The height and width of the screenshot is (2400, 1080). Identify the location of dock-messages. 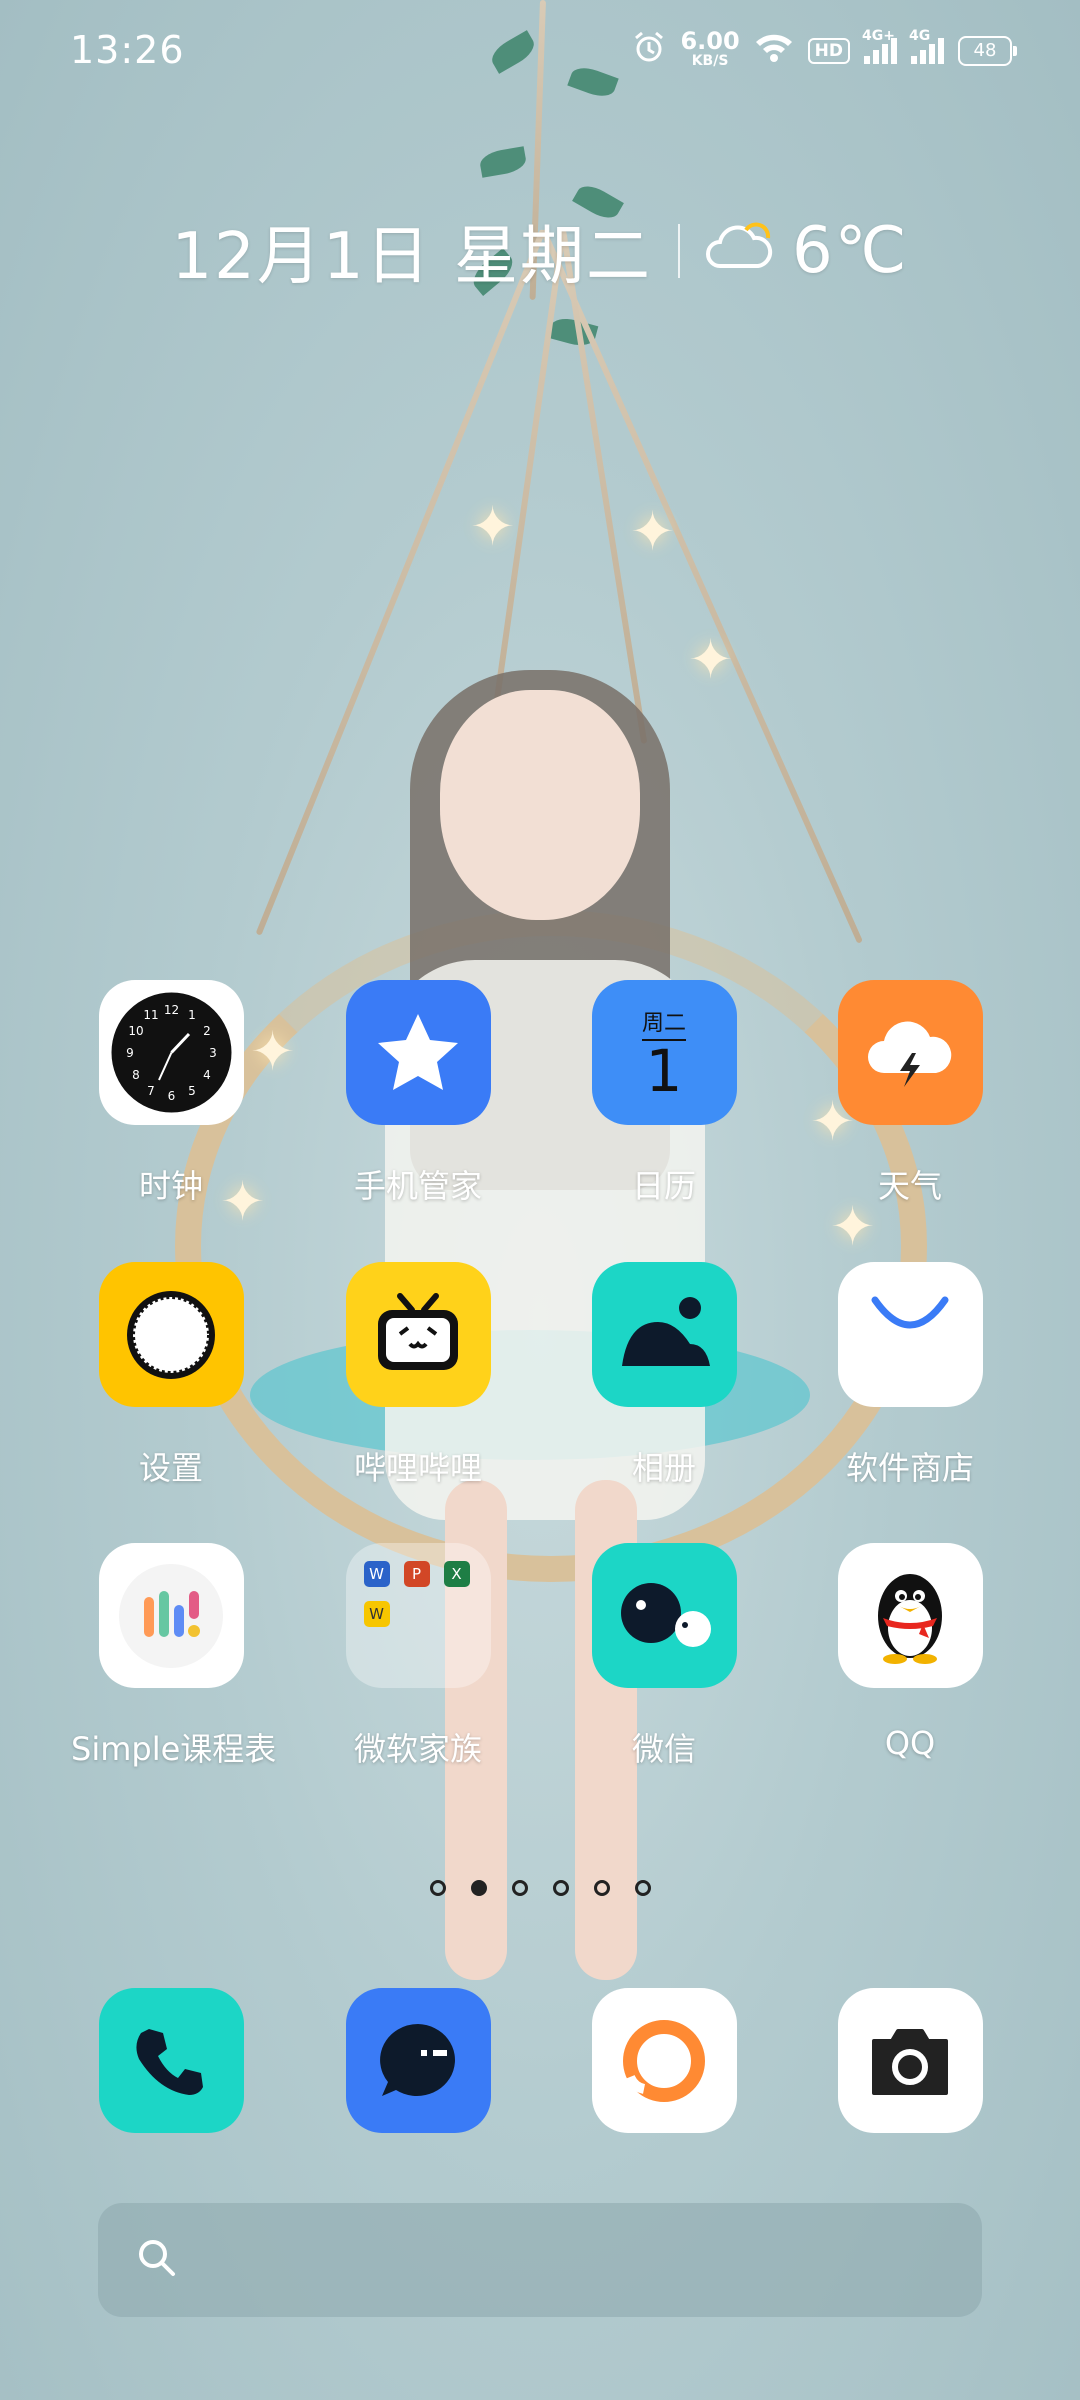
(418, 2060).